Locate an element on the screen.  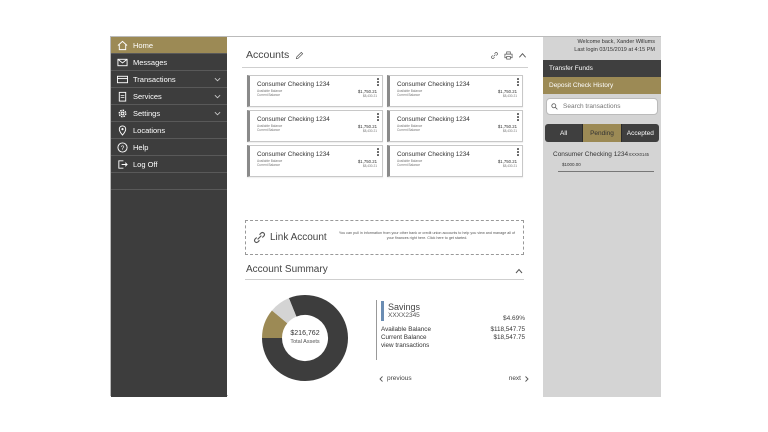
savings-title: Savings is located at coordinates (404, 307).